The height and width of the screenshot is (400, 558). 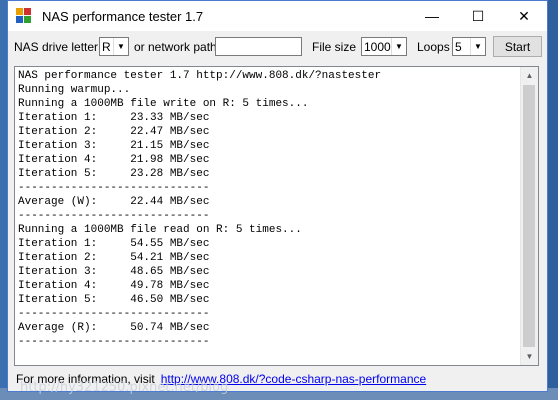 I want to click on output-line: Iteration 3: 21.15 MB/sec, so click(x=114, y=146).